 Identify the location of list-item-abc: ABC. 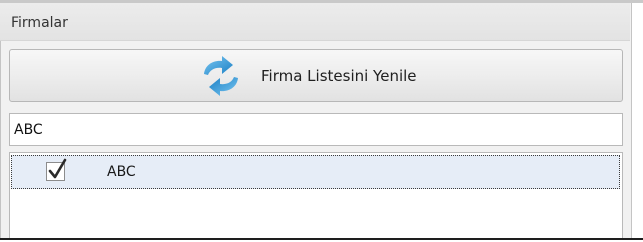
(315, 172).